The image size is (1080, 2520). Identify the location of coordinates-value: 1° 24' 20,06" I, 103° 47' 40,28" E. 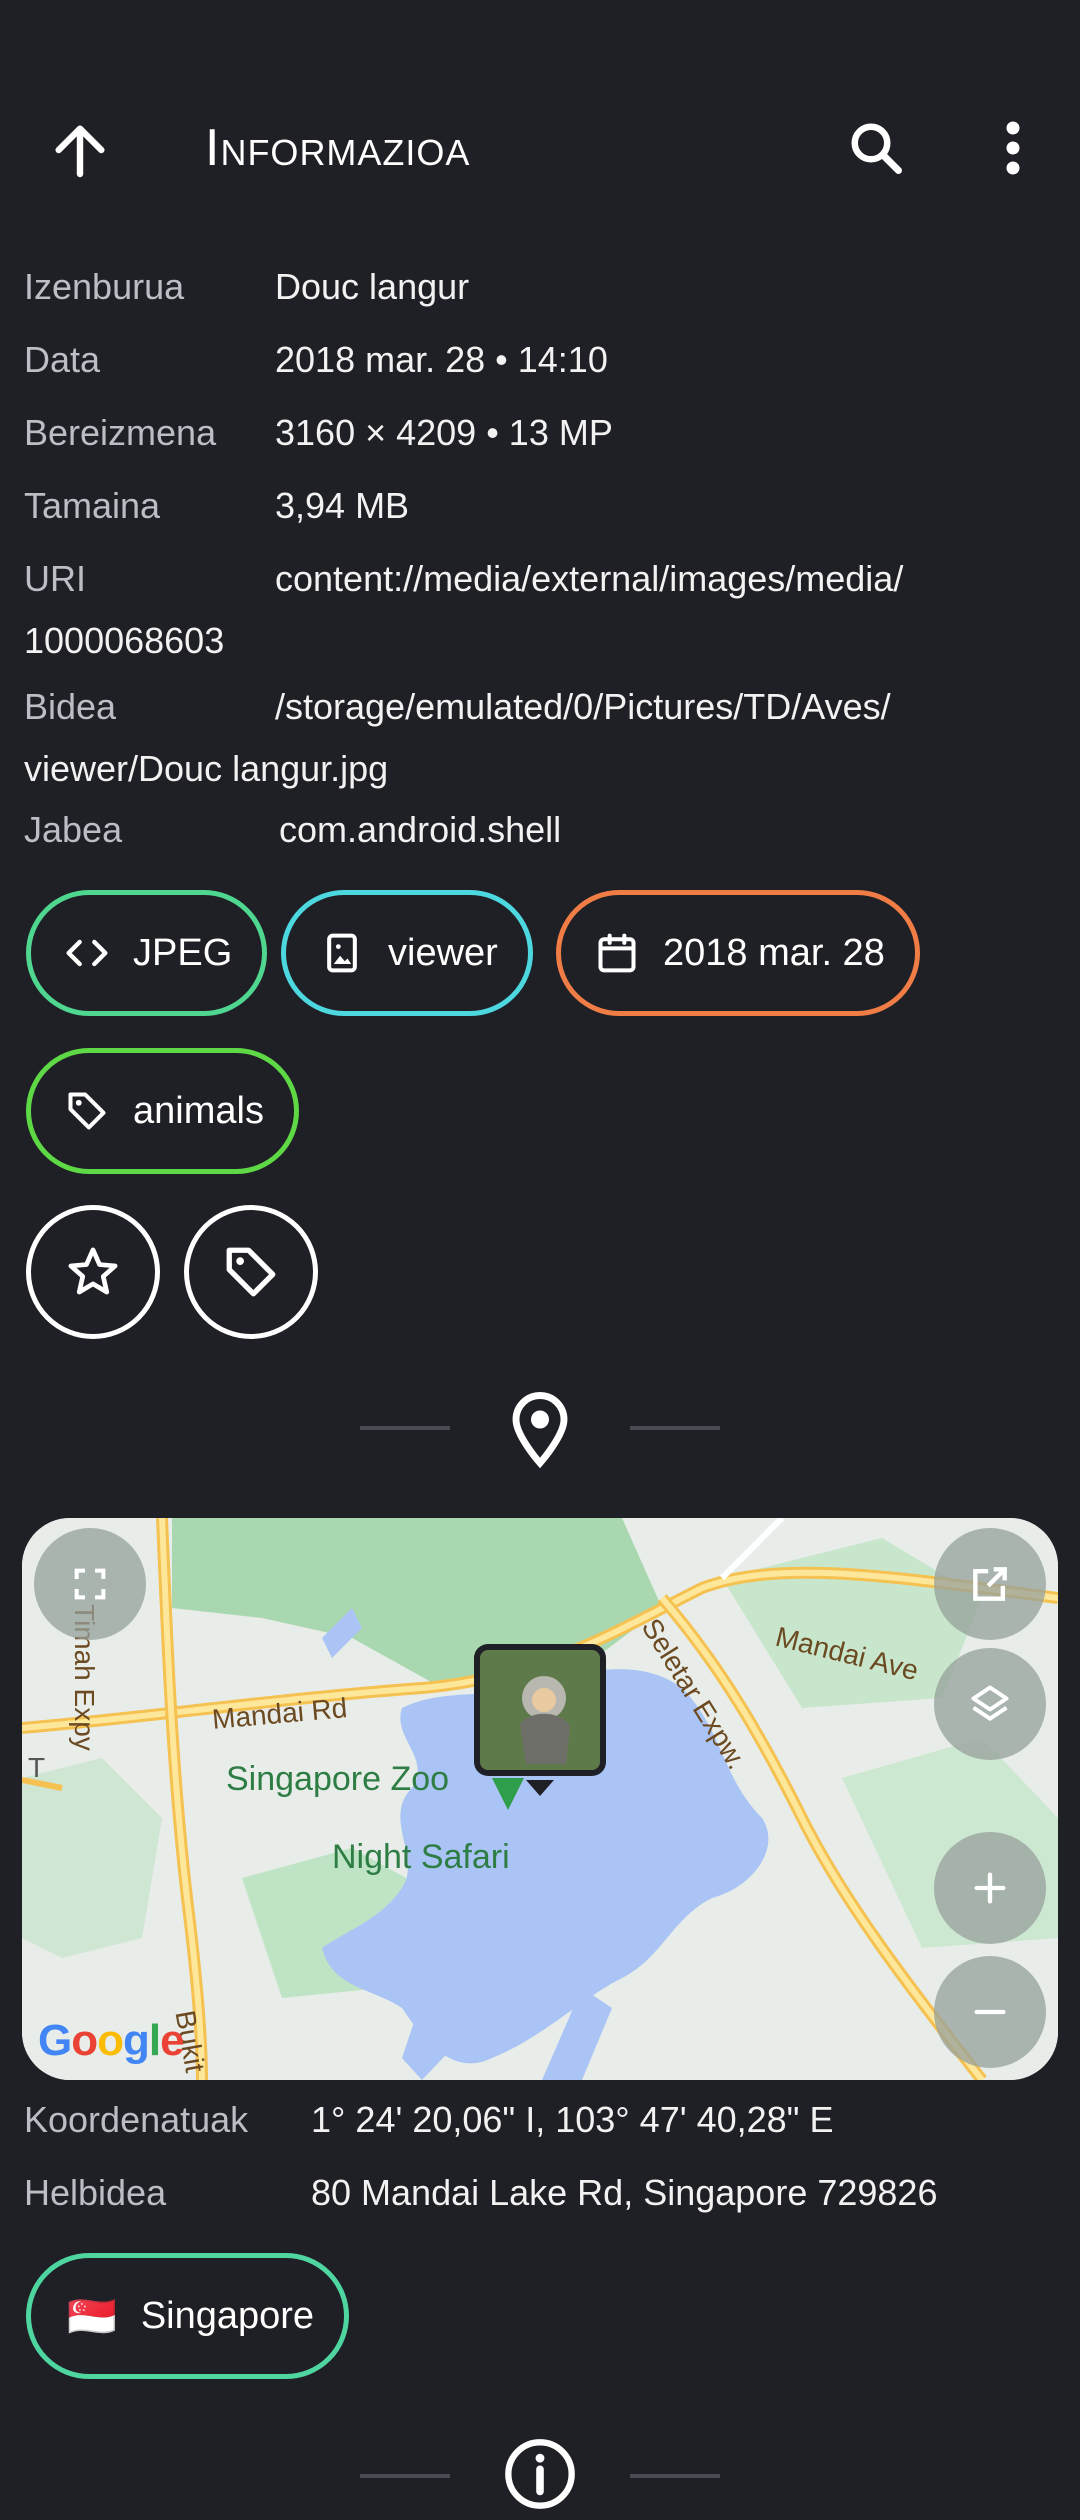
(572, 2119).